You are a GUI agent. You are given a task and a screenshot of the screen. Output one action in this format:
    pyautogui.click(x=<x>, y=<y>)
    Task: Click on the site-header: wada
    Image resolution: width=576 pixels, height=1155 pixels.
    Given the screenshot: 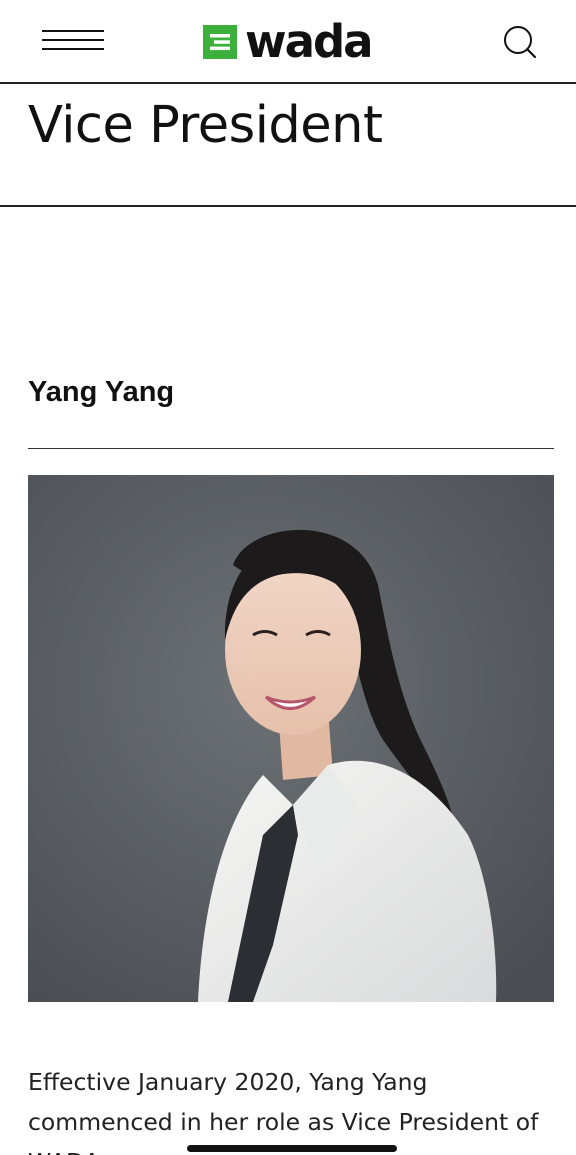 What is the action you would take?
    pyautogui.click(x=288, y=41)
    